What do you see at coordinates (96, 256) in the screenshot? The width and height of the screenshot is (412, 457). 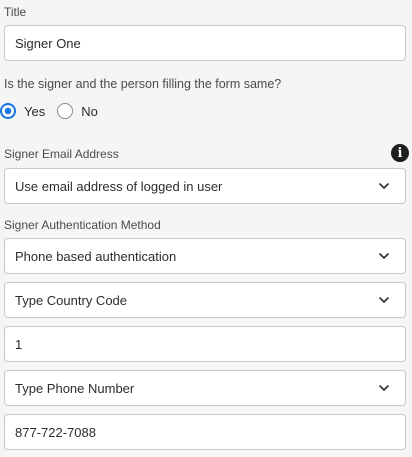 I see `auth-method-value: Phone based authentication` at bounding box center [96, 256].